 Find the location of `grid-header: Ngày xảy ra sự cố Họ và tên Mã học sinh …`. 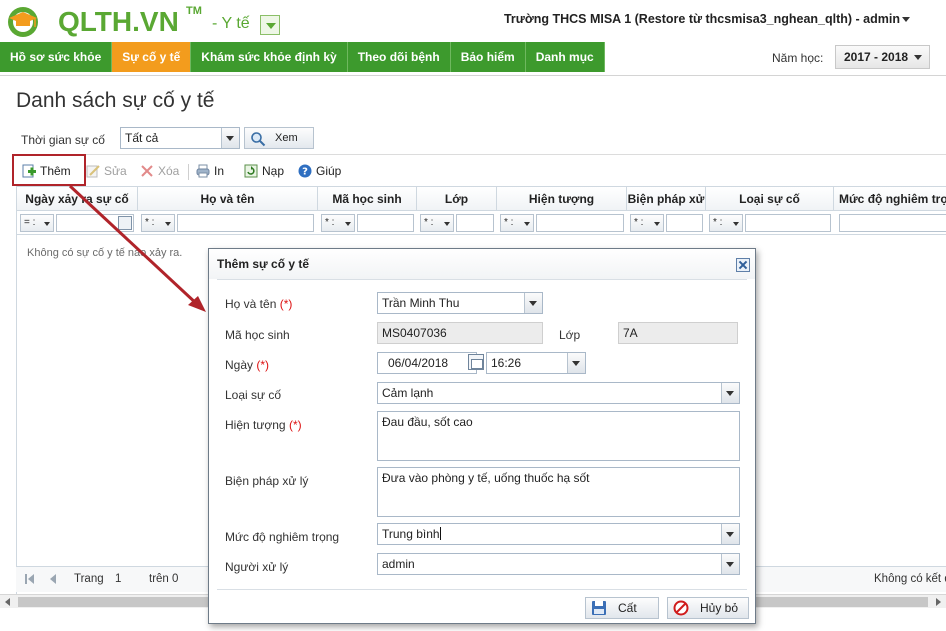

grid-header: Ngày xảy ra sự cố Họ và tên Mã học sinh … is located at coordinates (481, 199).